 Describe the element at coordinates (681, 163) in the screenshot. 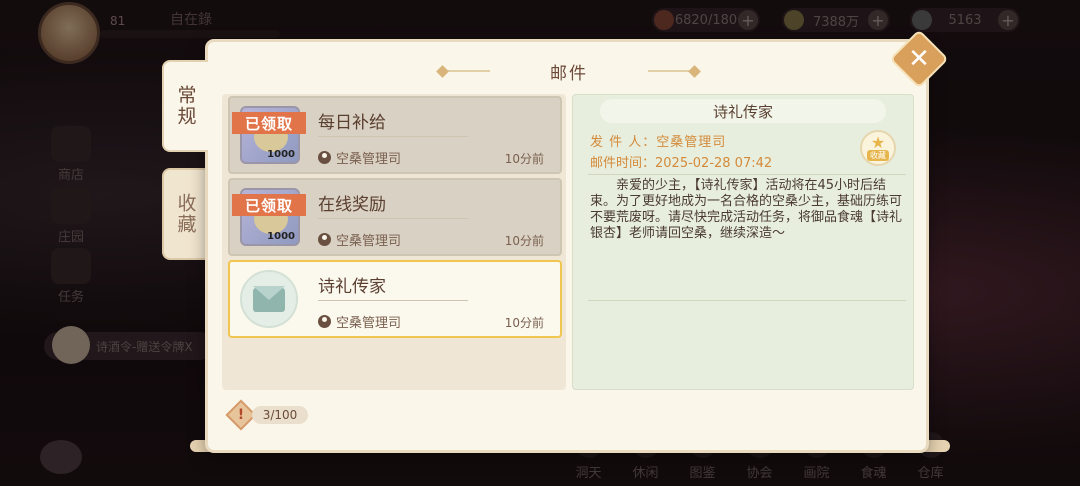

I see `detail-time: 邮件时间：2025-02-28 07:42` at that location.